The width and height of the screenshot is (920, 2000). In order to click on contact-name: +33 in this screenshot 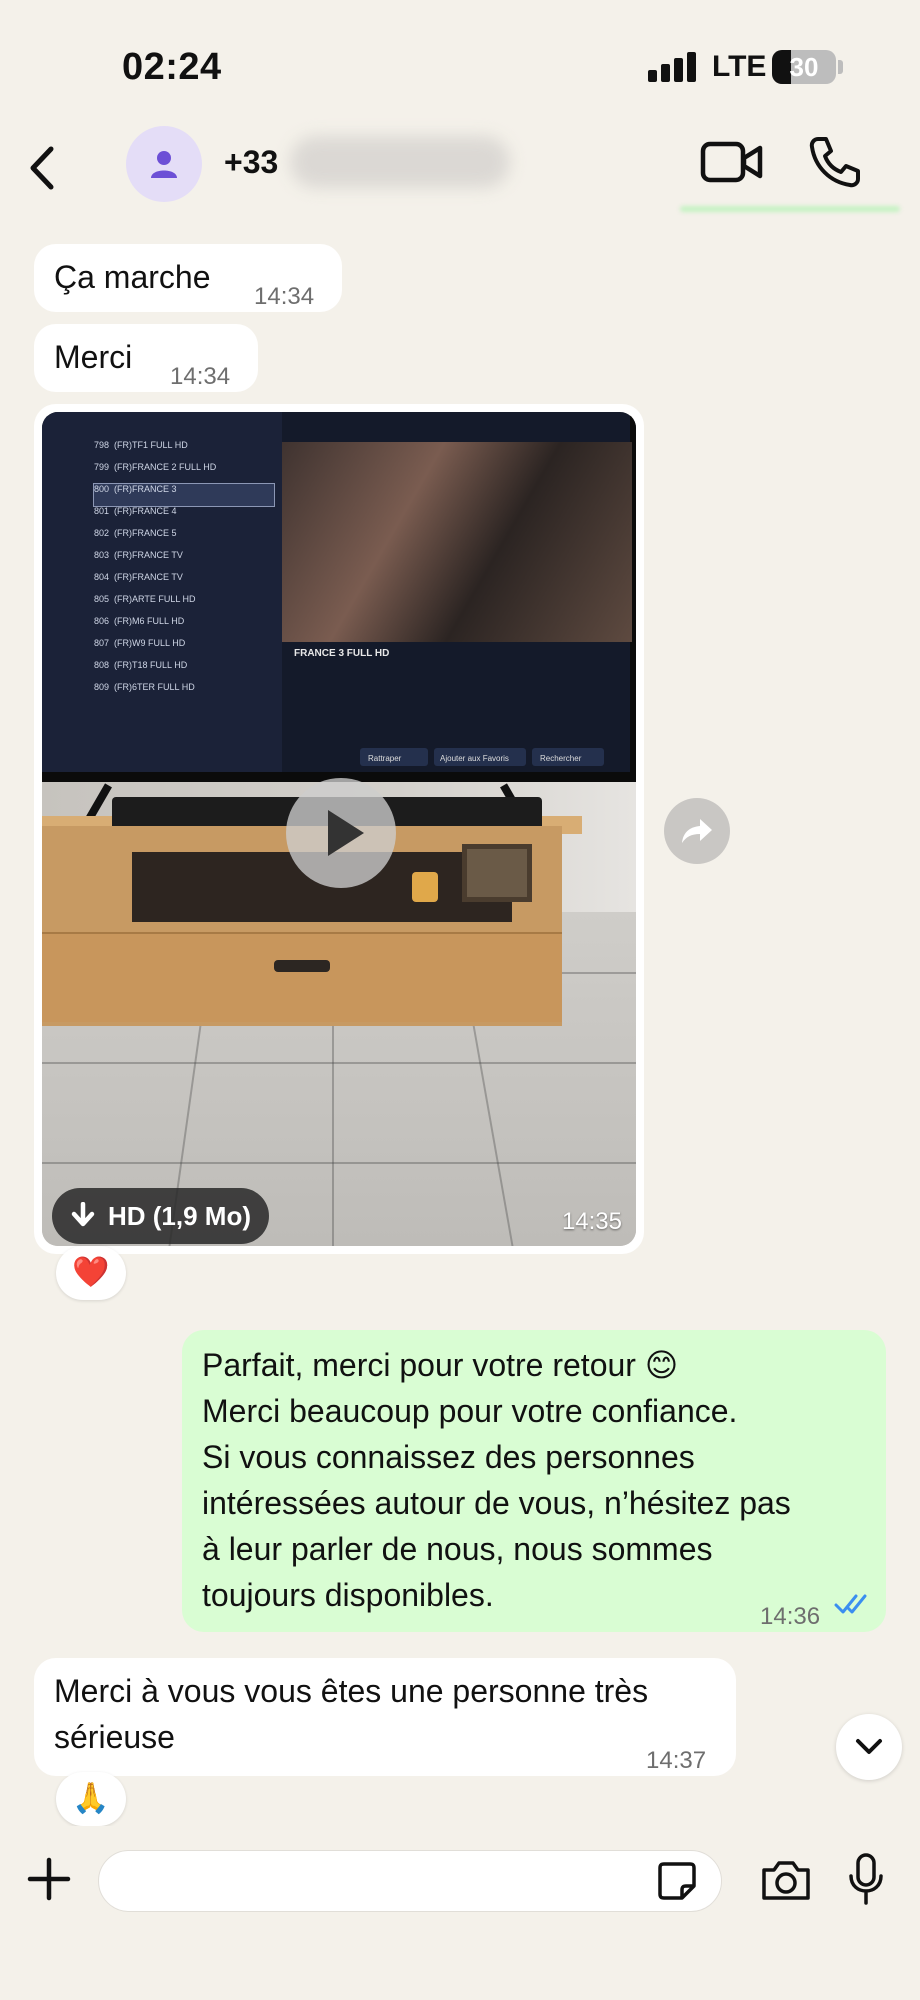, I will do `click(251, 162)`.